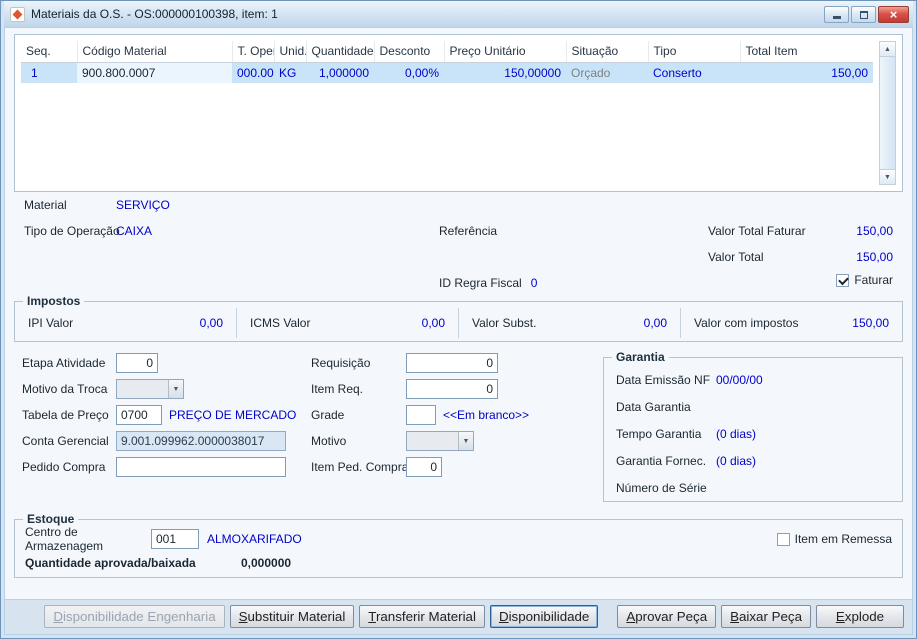  Describe the element at coordinates (440, 441) in the screenshot. I see `motivo-select: ▼` at that location.